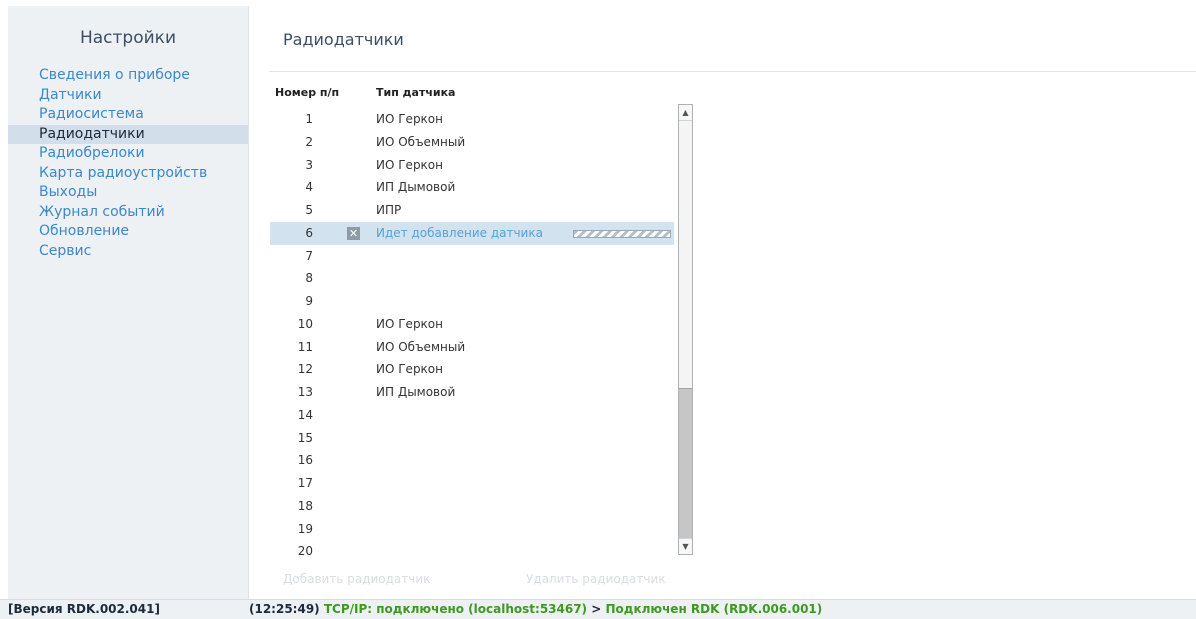 This screenshot has width=1196, height=619. What do you see at coordinates (596, 579) in the screenshot?
I see `delete-sensor-button: Удалить радиодатчик` at bounding box center [596, 579].